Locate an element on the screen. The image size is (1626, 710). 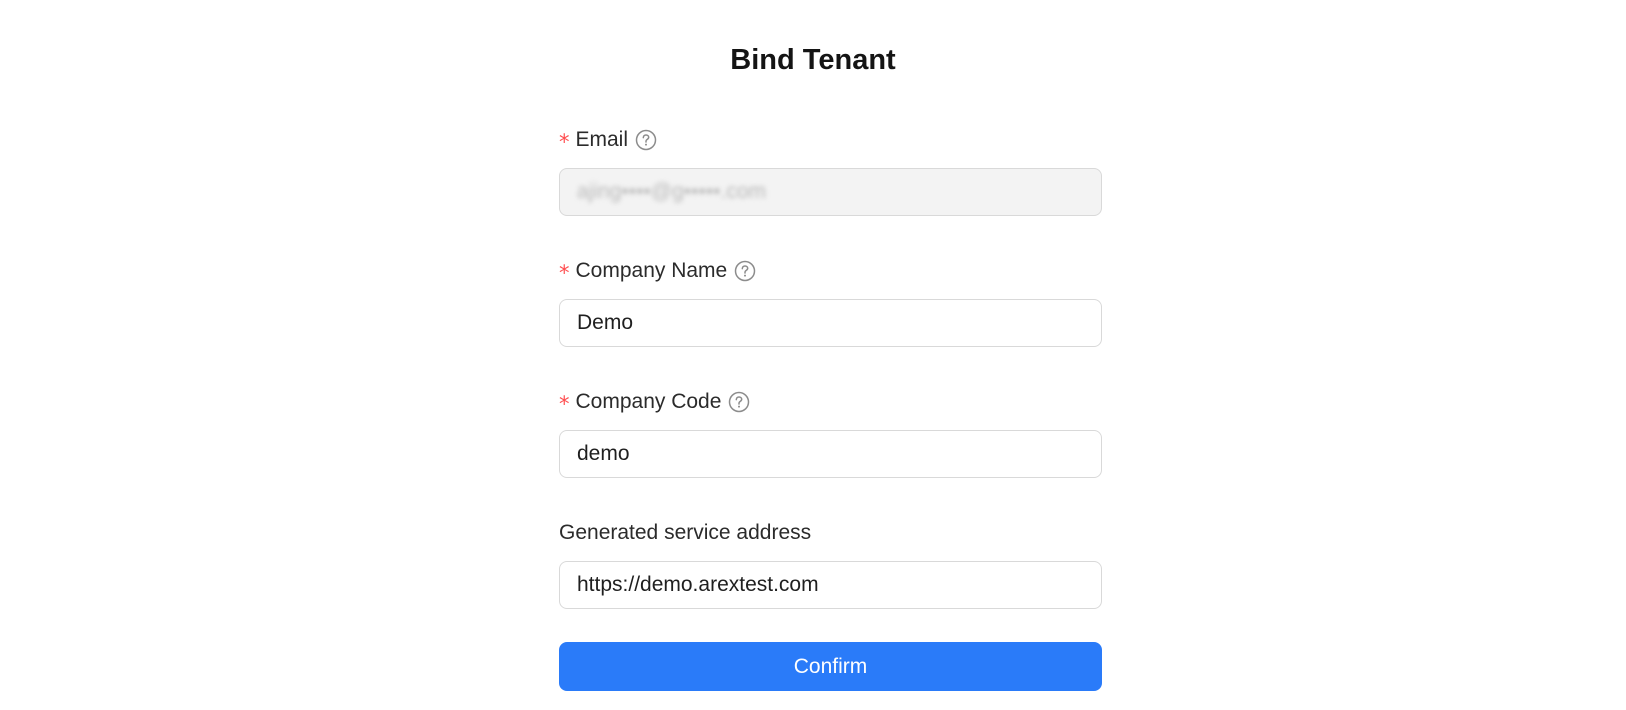
company-code-label: Company Code is located at coordinates (648, 401).